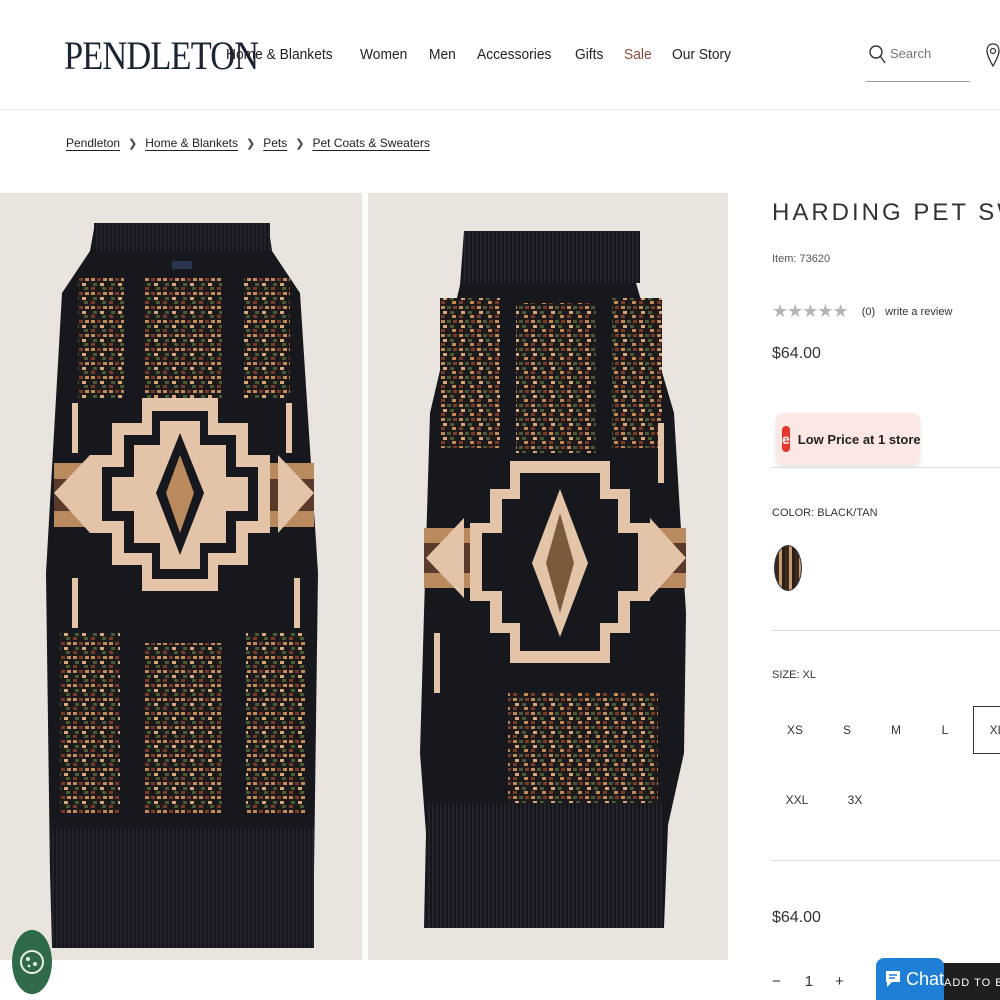  I want to click on size-3x: 3X, so click(855, 800).